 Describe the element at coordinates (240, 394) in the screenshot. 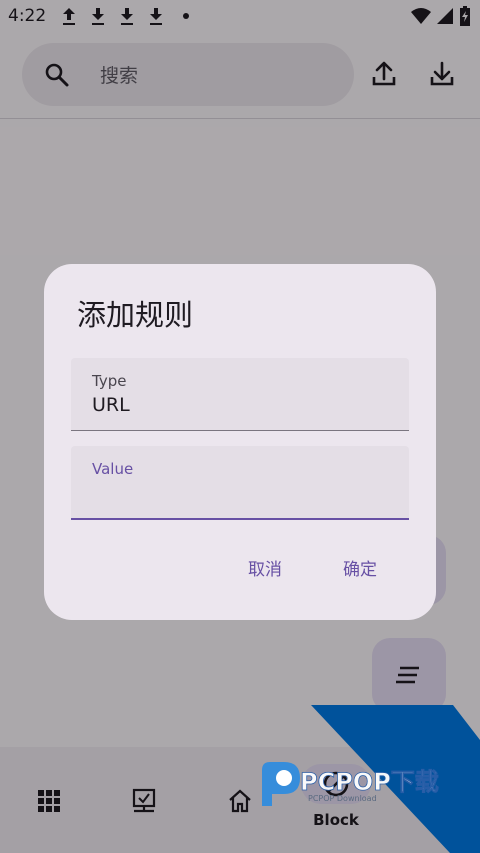

I see `type-field: Type URL` at that location.